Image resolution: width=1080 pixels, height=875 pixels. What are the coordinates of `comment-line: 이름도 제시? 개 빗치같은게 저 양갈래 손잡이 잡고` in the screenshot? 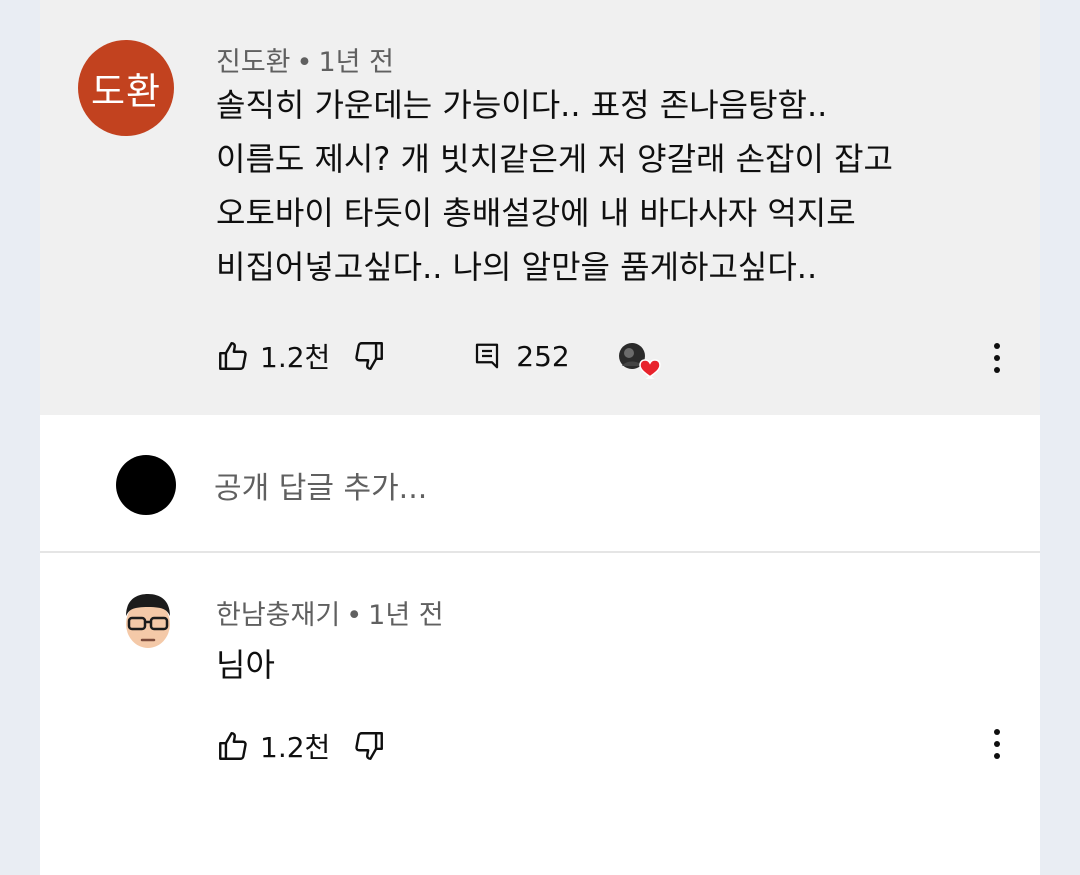 It's located at (554, 159).